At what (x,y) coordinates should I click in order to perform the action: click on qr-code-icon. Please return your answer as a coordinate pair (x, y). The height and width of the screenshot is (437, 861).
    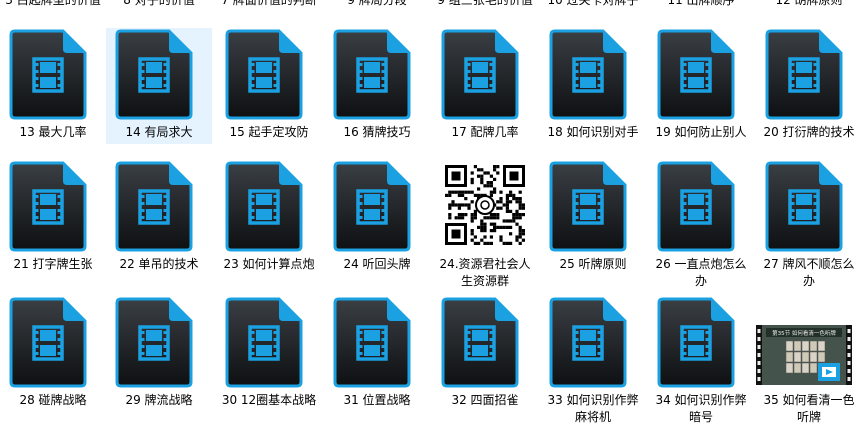
    Looking at the image, I should click on (485, 205).